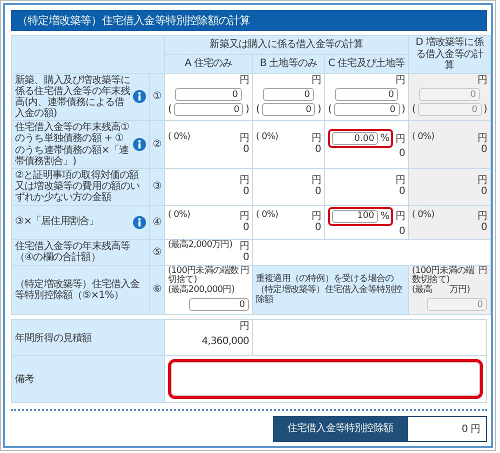 This screenshot has width=500, height=453. Describe the element at coordinates (208, 63) in the screenshot. I see `column-header: A 住宅のみ` at that location.